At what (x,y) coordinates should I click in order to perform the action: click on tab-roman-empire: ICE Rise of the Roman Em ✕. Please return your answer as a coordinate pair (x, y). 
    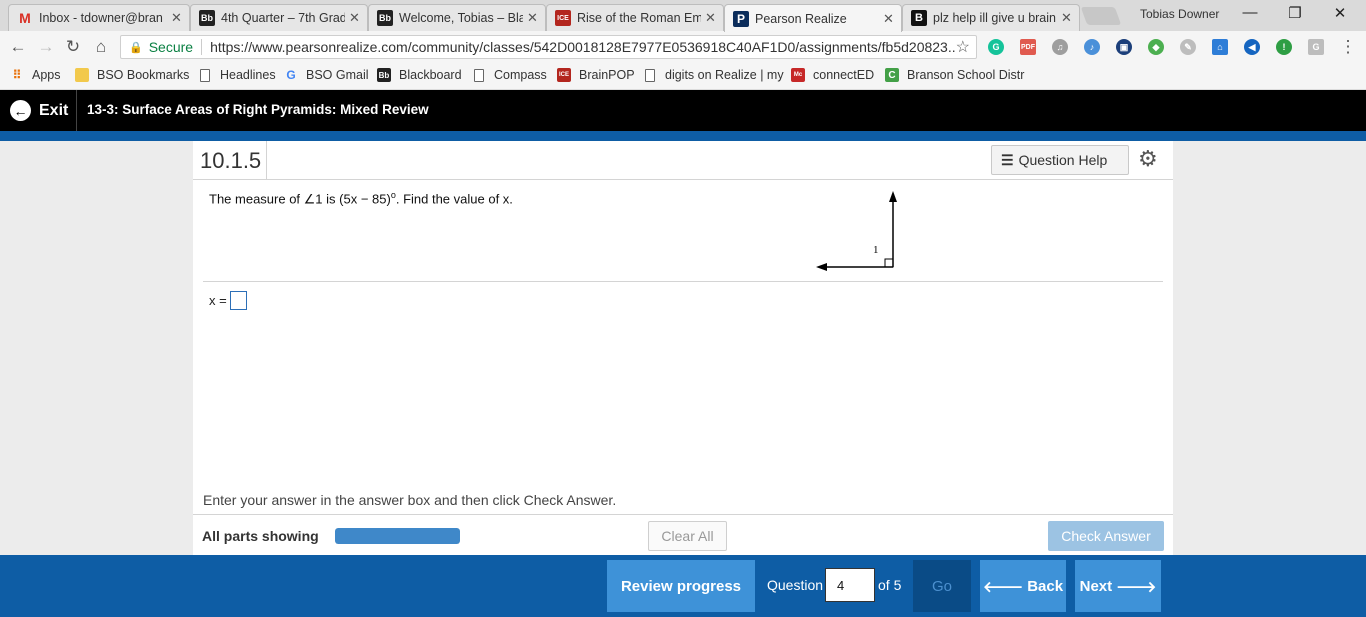
    Looking at the image, I should click on (635, 17).